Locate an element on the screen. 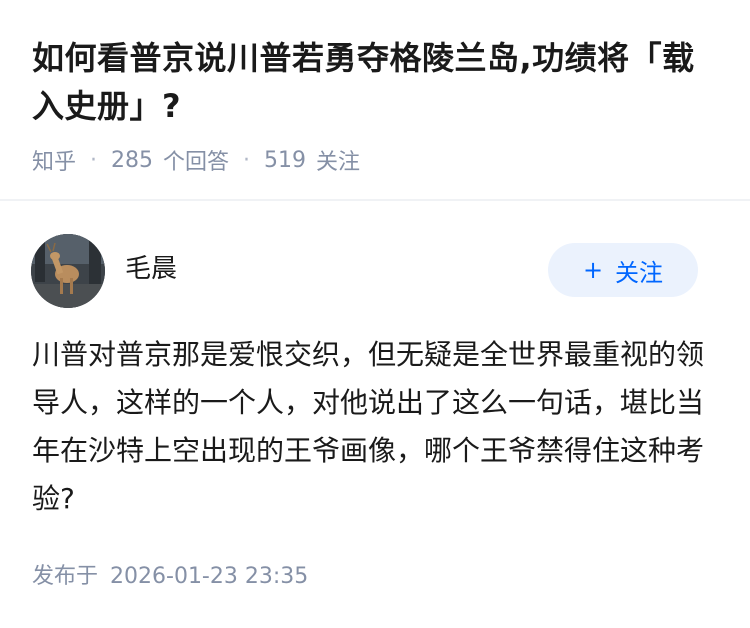  follows-label: 关注 is located at coordinates (338, 160).